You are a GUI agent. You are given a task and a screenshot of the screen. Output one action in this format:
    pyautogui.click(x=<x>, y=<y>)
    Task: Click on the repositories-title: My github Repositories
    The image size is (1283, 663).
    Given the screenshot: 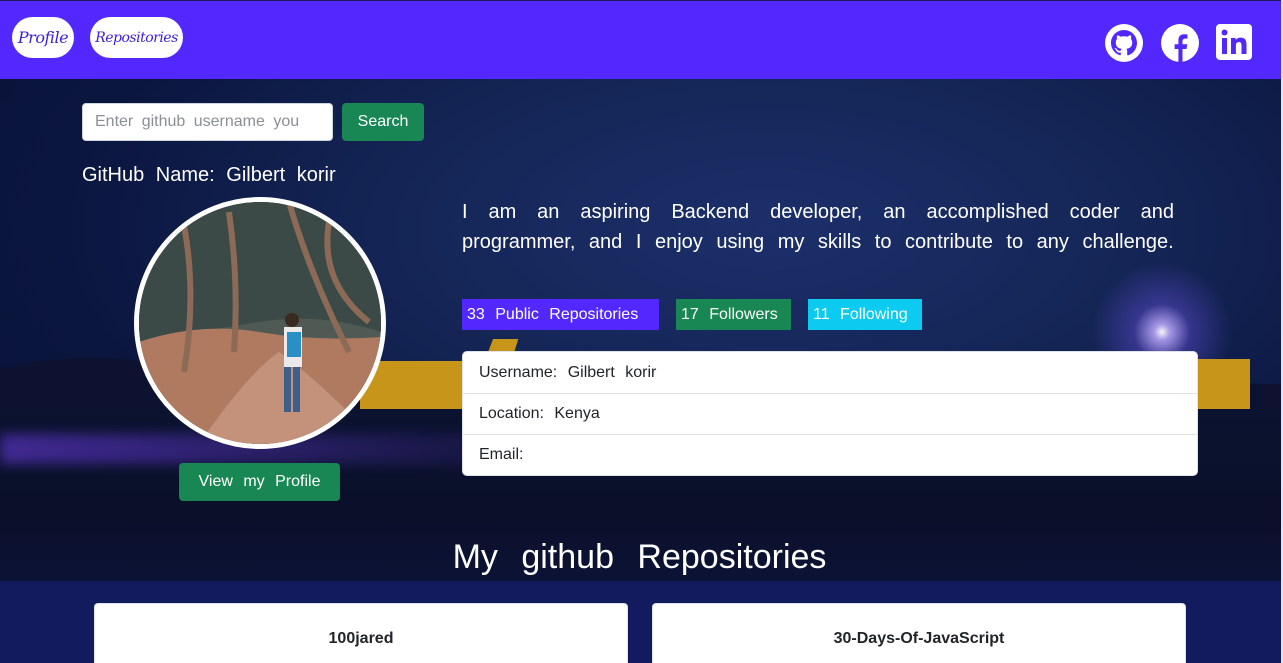 What is the action you would take?
    pyautogui.click(x=640, y=557)
    